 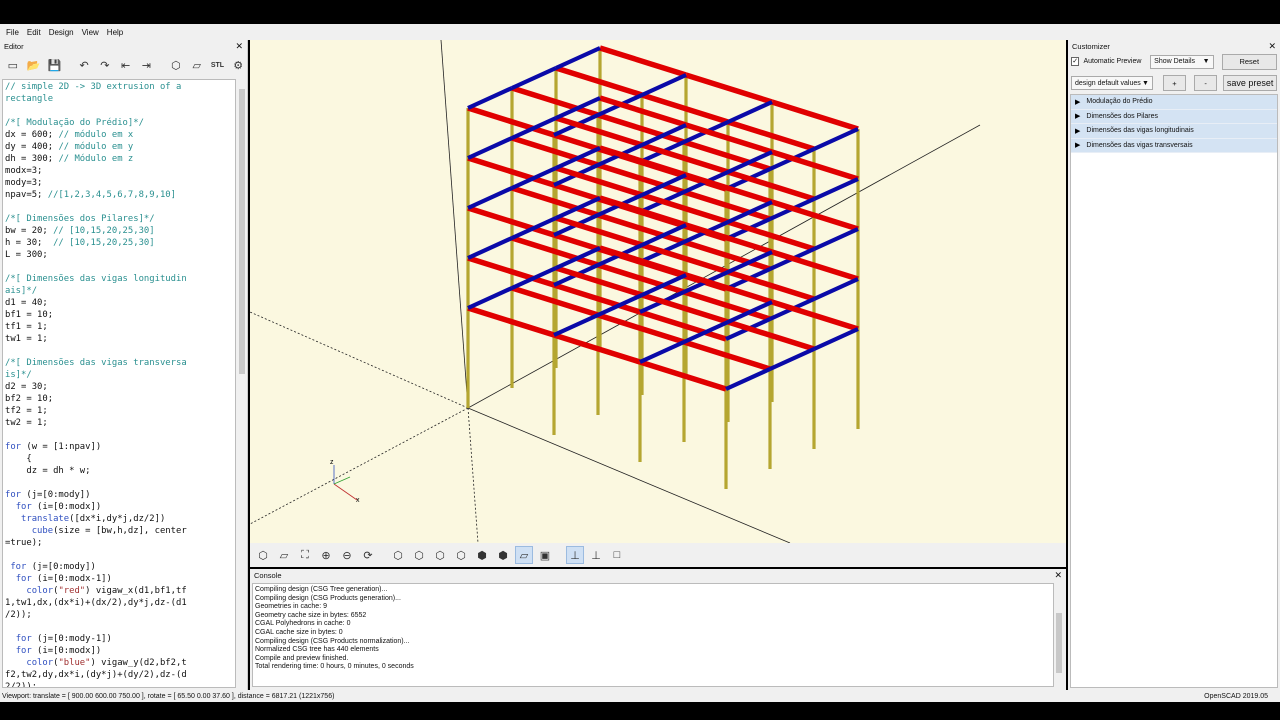 I want to click on save-file-icon: 💾, so click(x=55, y=65).